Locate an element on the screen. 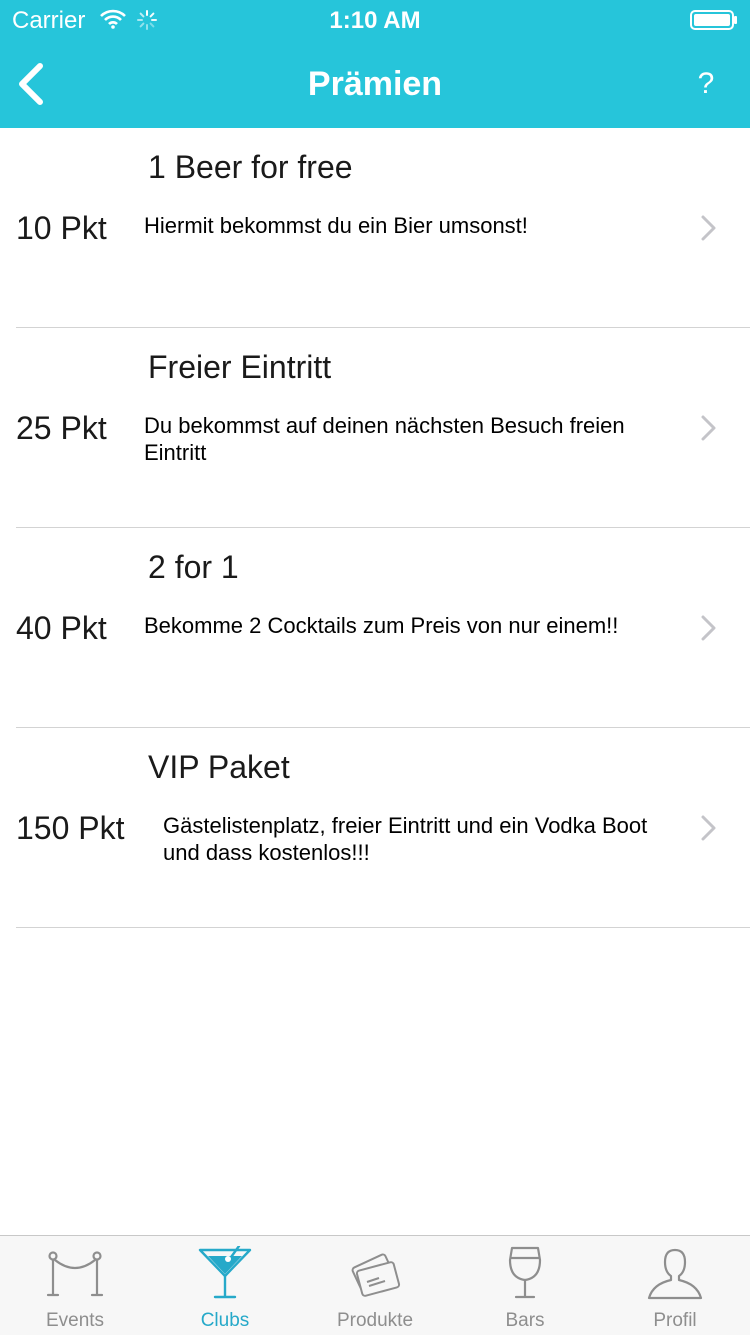 This screenshot has width=750, height=1335. tab-profil: Profil is located at coordinates (675, 1285).